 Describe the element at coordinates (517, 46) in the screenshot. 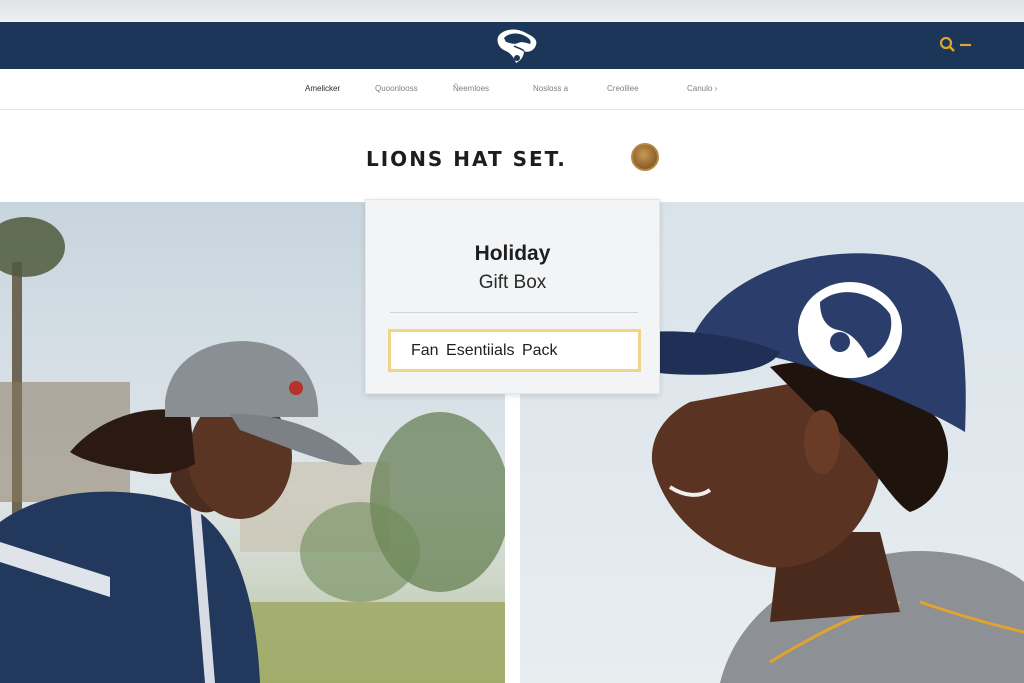

I see `bulldog-logo-icon` at that location.